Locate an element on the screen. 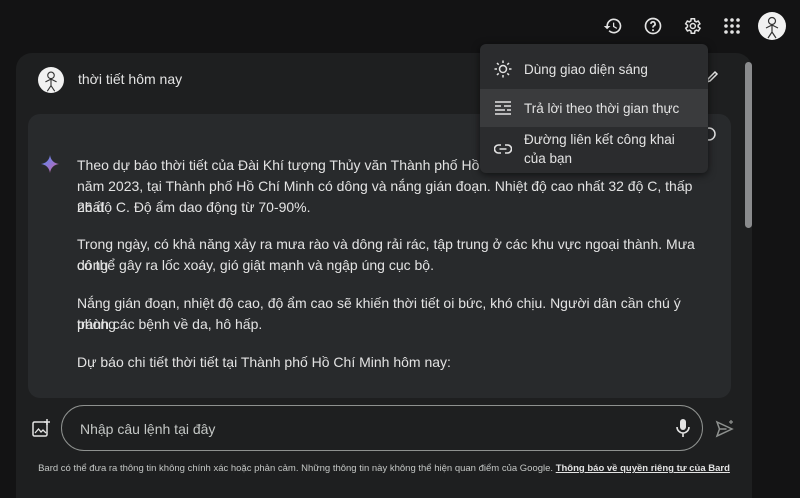 Image resolution: width=800 pixels, height=498 pixels. help-icon is located at coordinates (653, 26).